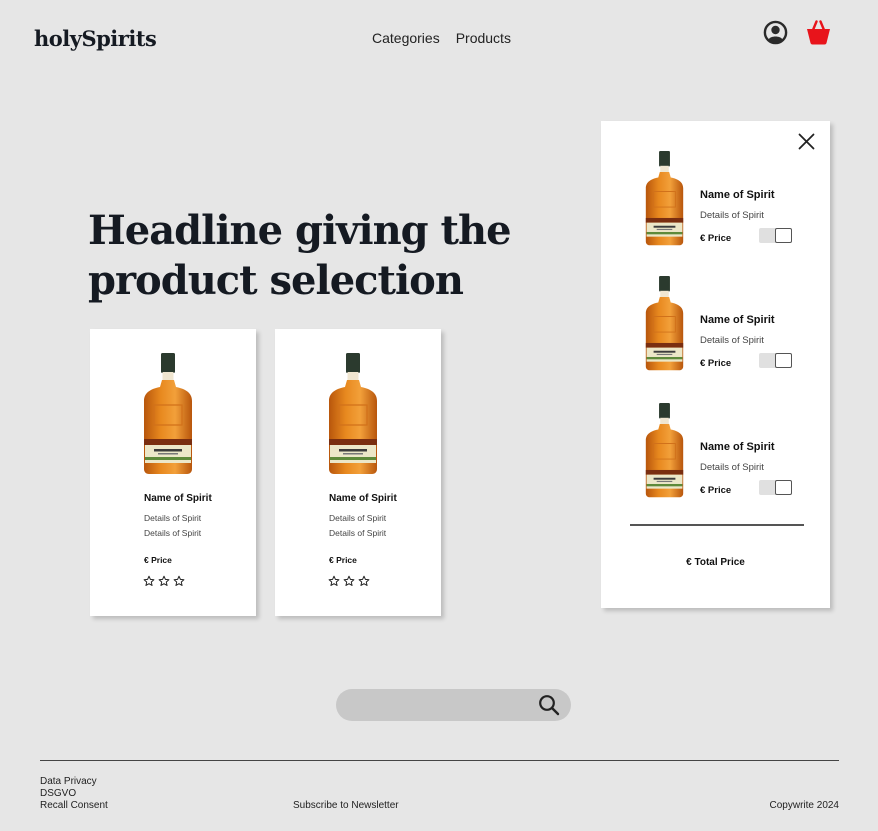  I want to click on footer-link-data-privacy: Data Privacy, so click(74, 782).